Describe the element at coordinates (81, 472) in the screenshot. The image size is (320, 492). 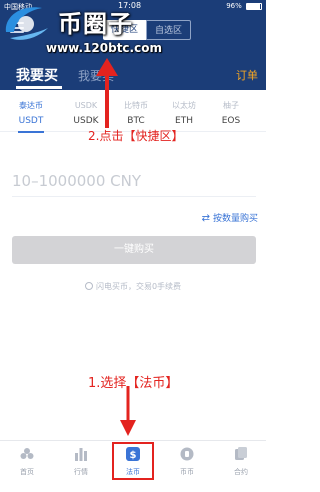
I see `nav-label: 行情` at that location.